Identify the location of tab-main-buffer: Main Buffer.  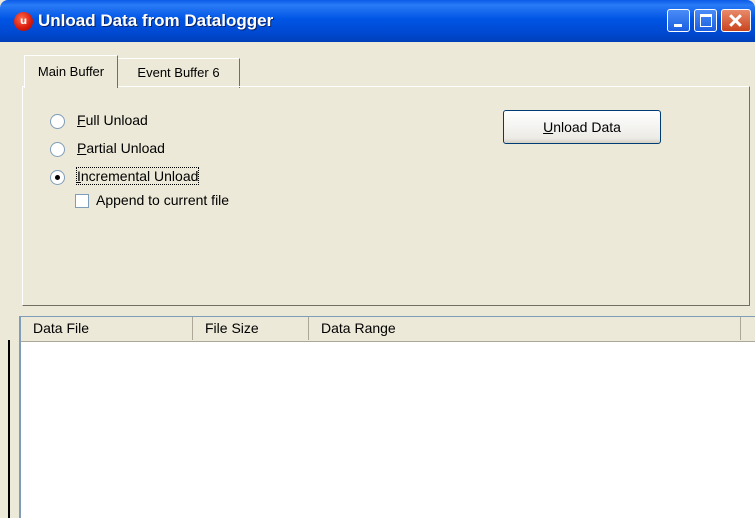
(71, 71).